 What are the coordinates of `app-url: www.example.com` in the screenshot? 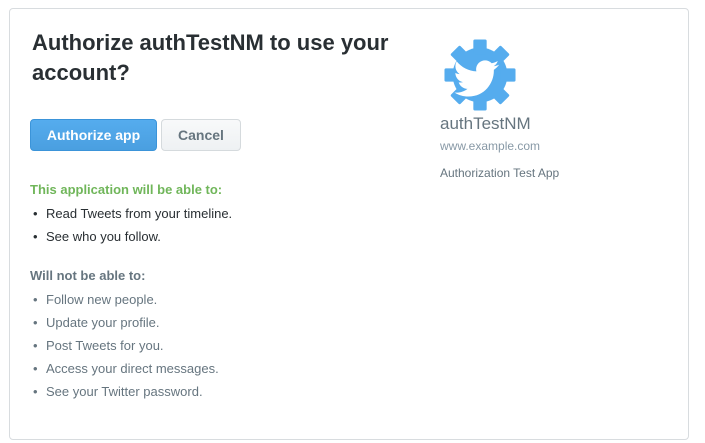 It's located at (490, 146).